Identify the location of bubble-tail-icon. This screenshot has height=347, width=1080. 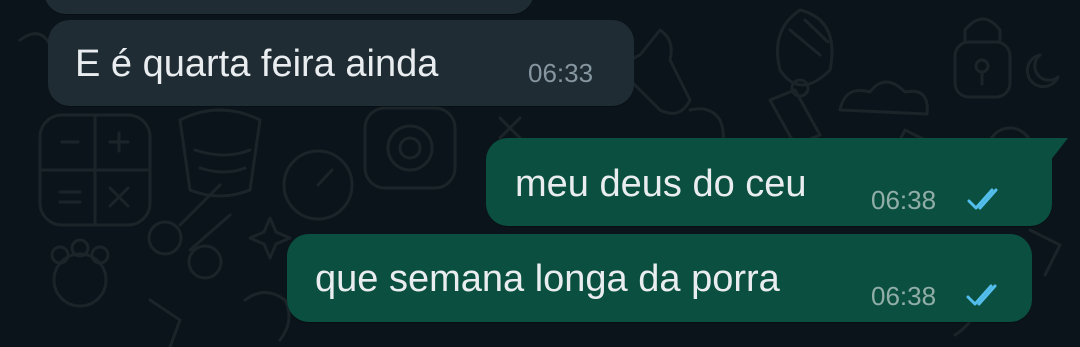
(1054, 153).